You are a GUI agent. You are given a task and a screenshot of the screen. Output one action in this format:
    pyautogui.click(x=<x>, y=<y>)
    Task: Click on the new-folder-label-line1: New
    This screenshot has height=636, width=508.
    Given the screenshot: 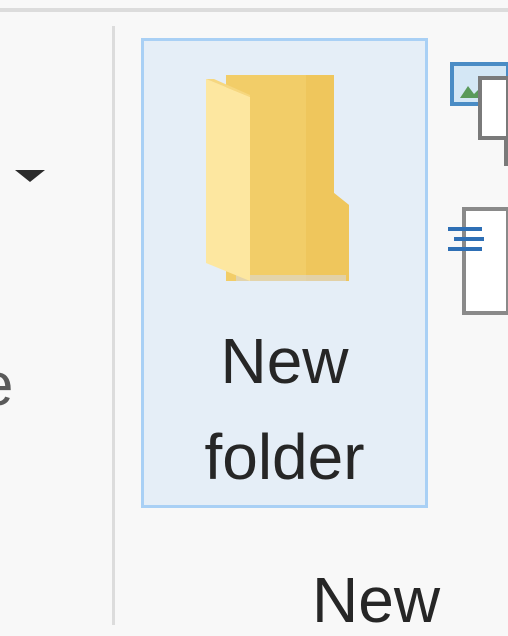 What is the action you would take?
    pyautogui.click(x=284, y=361)
    